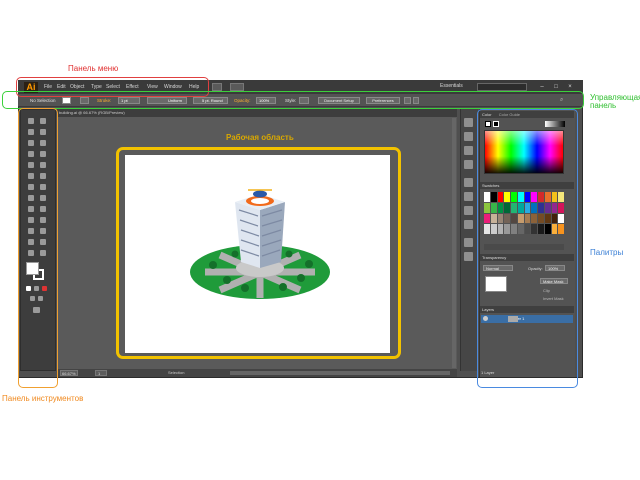  I want to click on appearance-icon, so click(468, 182).